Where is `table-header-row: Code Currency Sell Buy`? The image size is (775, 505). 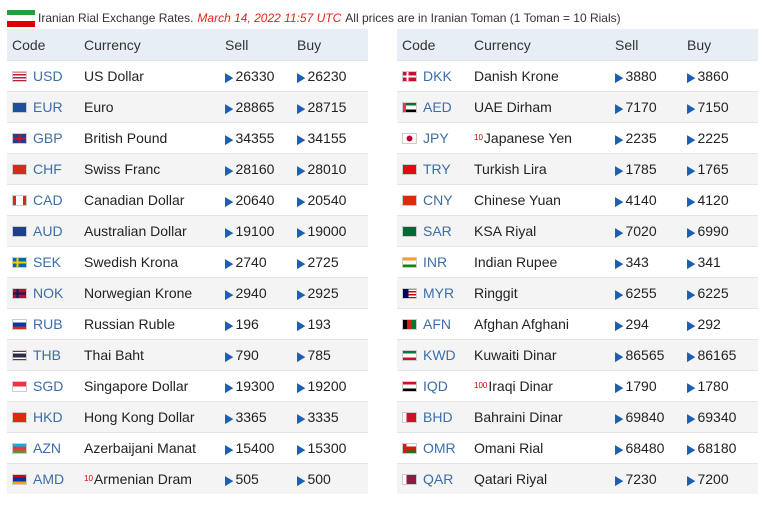
table-header-row: Code Currency Sell Buy is located at coordinates (577, 45).